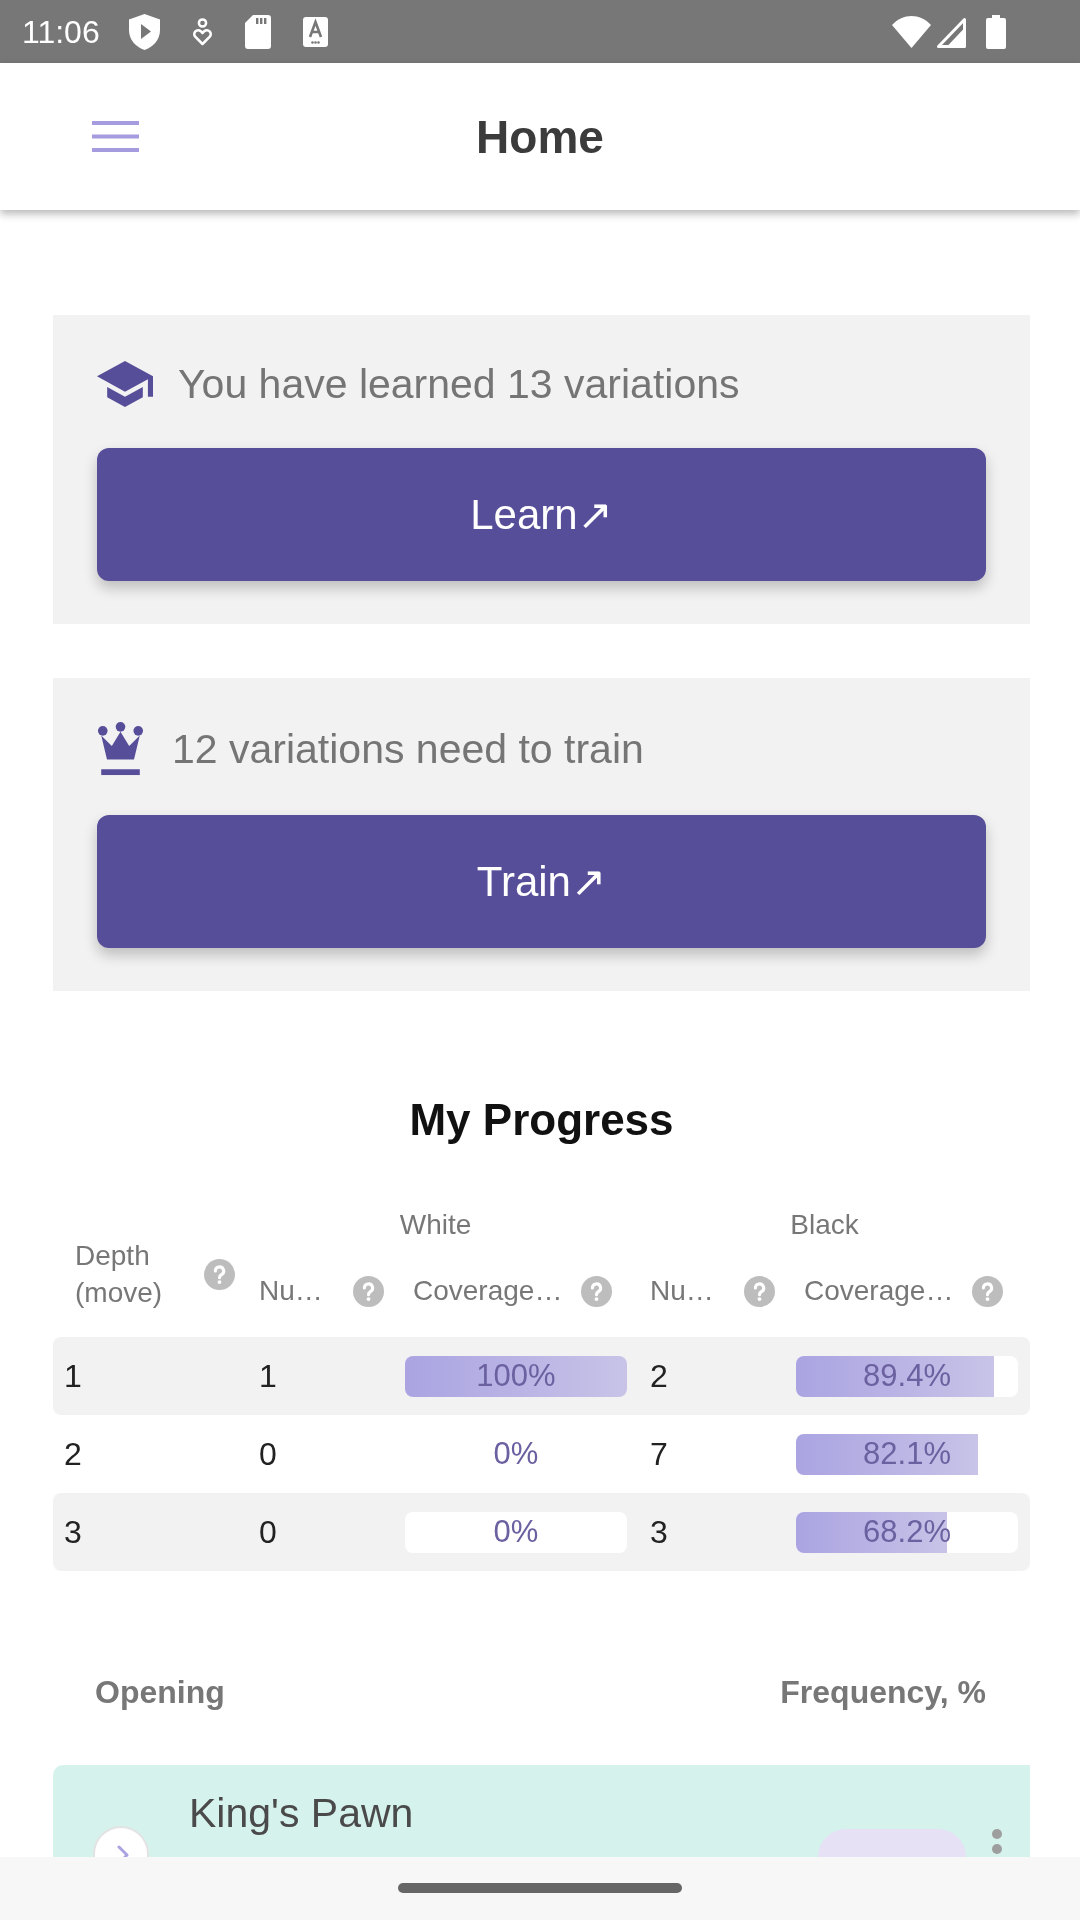 Image resolution: width=1080 pixels, height=1920 pixels. I want to click on expand-button, so click(121, 1841).